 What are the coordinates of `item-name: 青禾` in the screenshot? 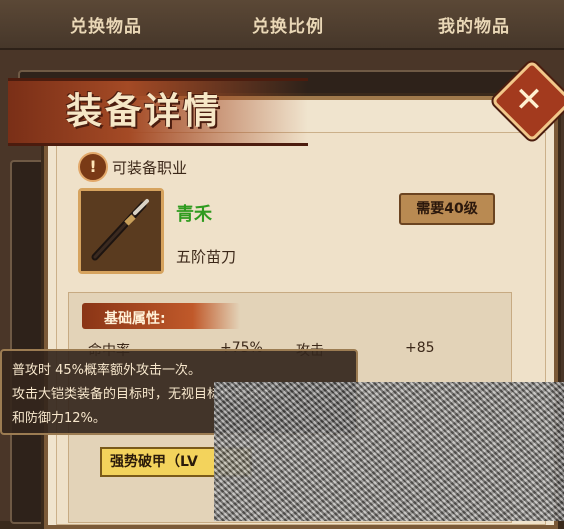 It's located at (194, 214).